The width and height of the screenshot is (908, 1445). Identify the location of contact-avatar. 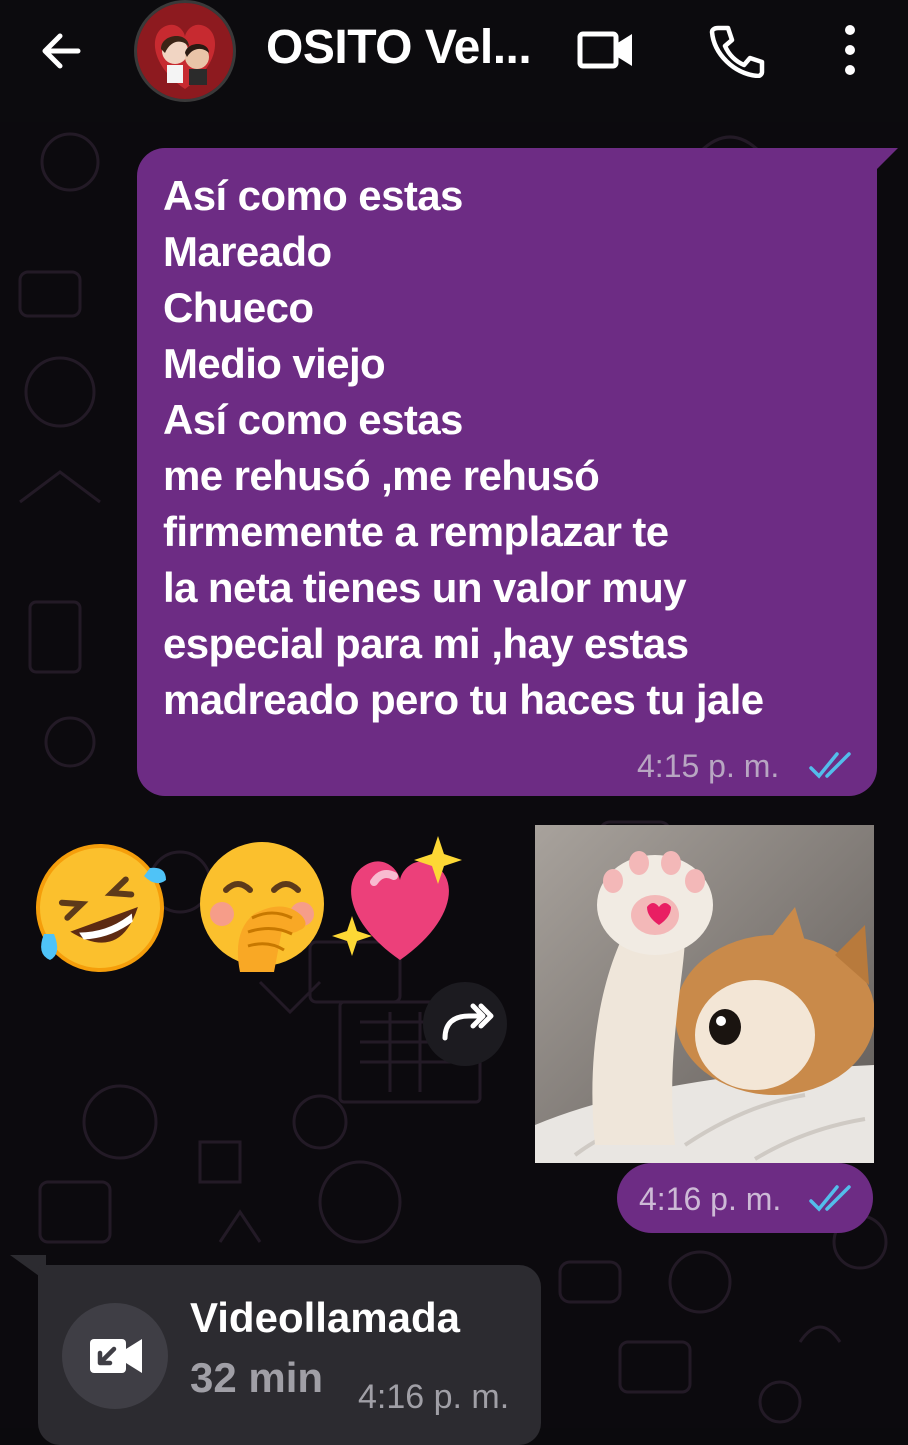
(185, 51).